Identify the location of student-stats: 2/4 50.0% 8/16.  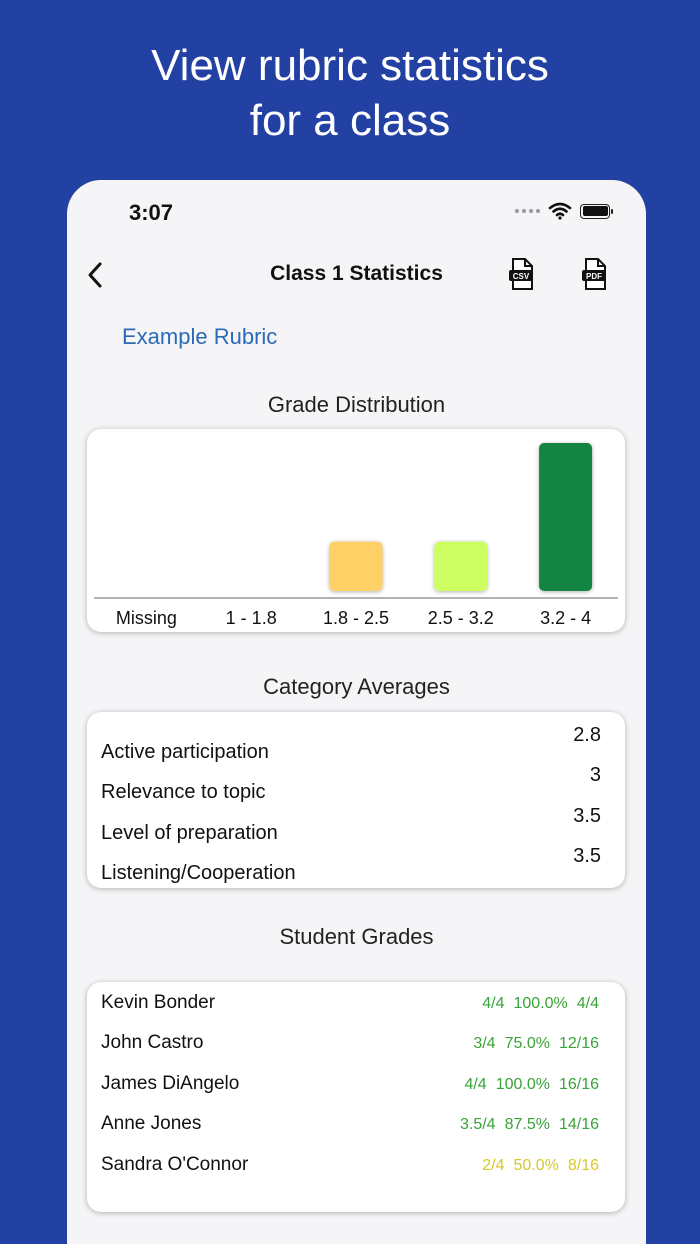
(540, 1166).